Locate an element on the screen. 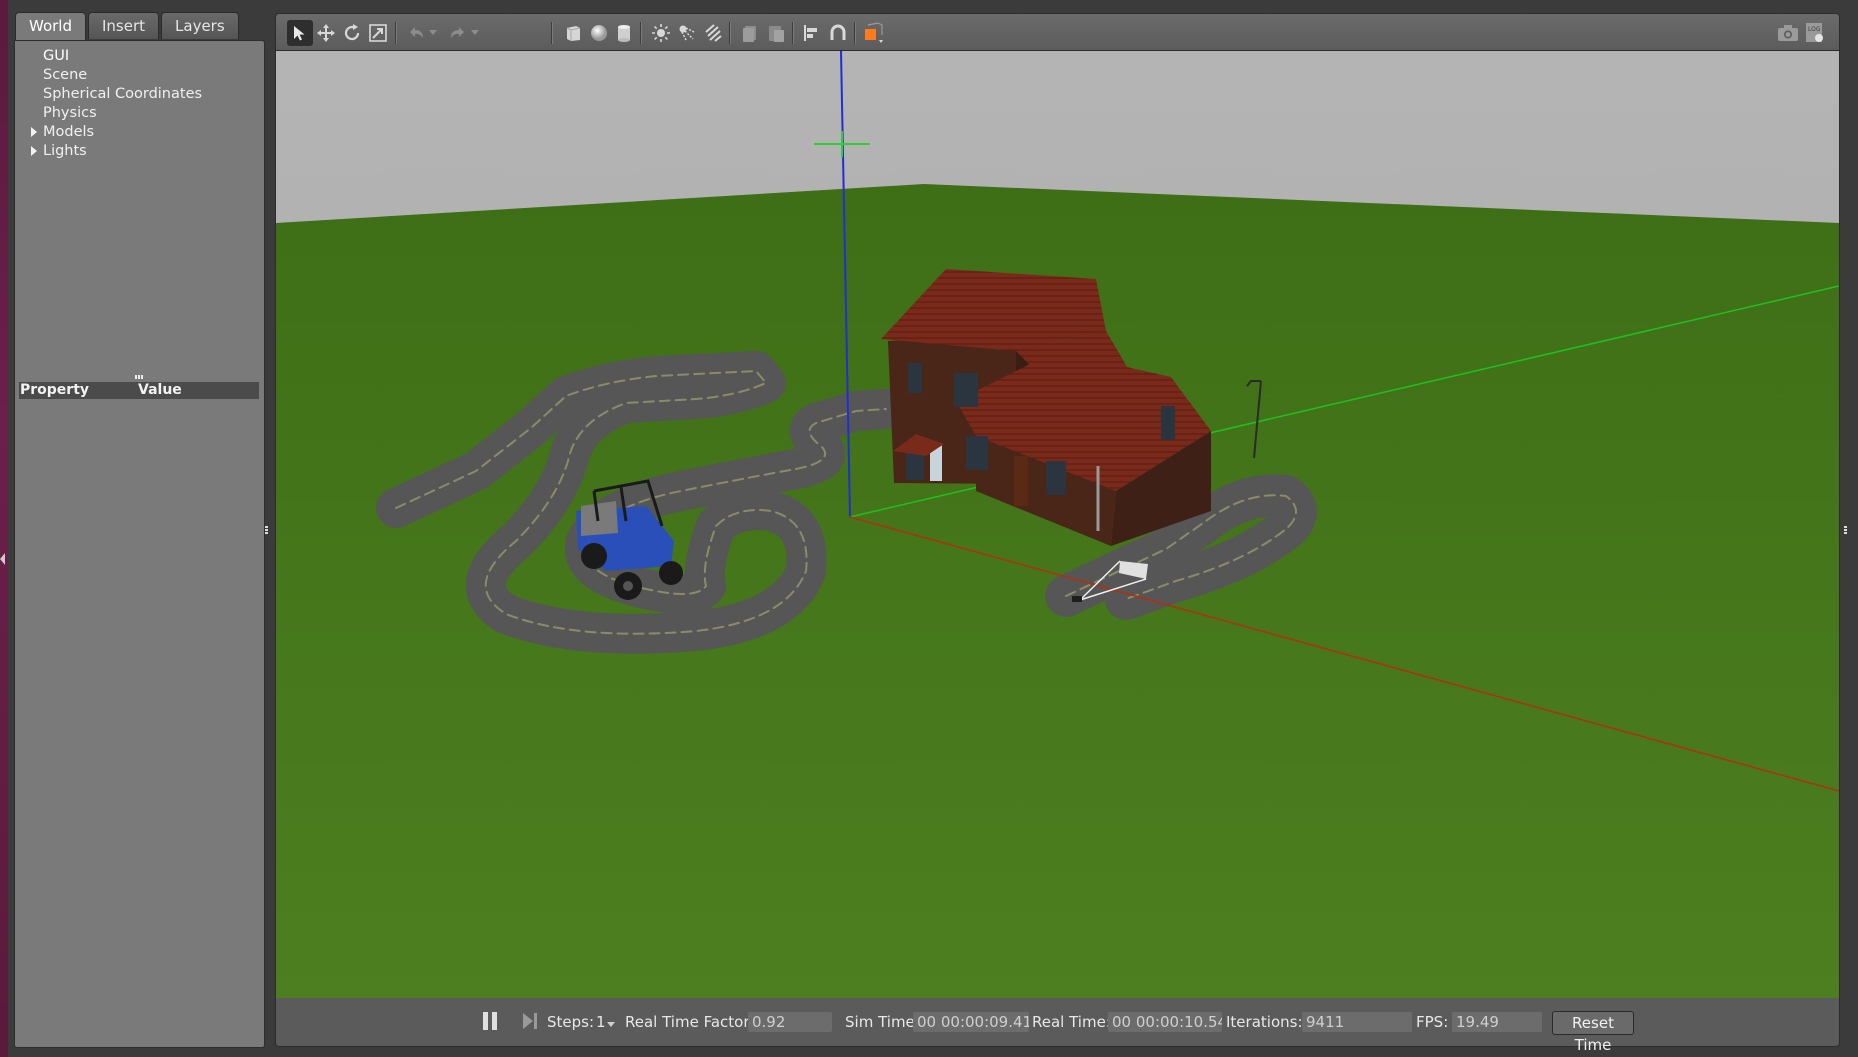  align-icon is located at coordinates (812, 33).